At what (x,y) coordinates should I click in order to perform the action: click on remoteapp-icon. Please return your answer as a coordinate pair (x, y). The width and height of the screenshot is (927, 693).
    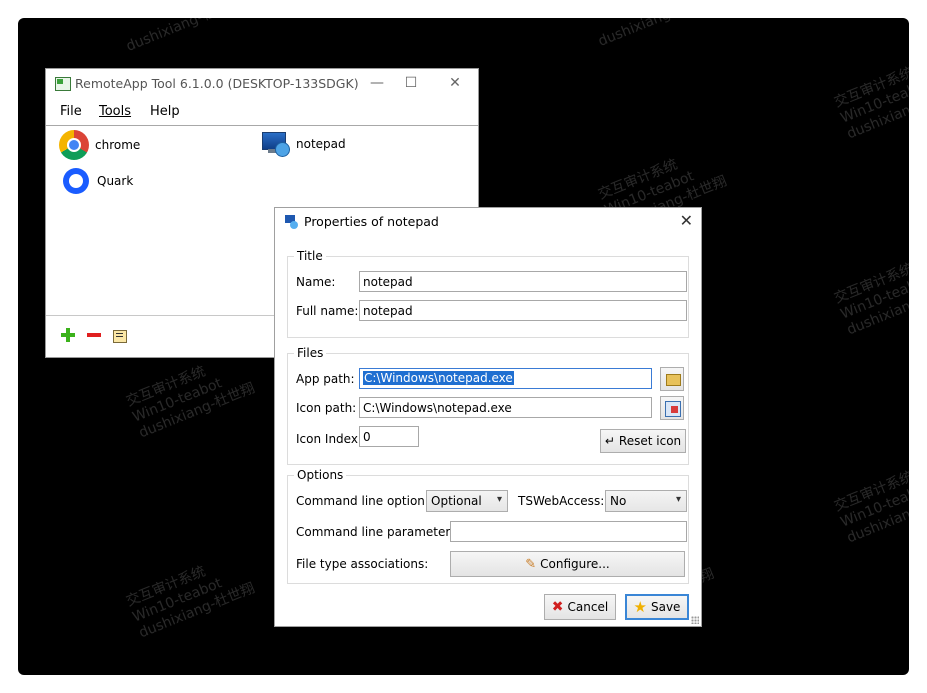
    Looking at the image, I should click on (63, 84).